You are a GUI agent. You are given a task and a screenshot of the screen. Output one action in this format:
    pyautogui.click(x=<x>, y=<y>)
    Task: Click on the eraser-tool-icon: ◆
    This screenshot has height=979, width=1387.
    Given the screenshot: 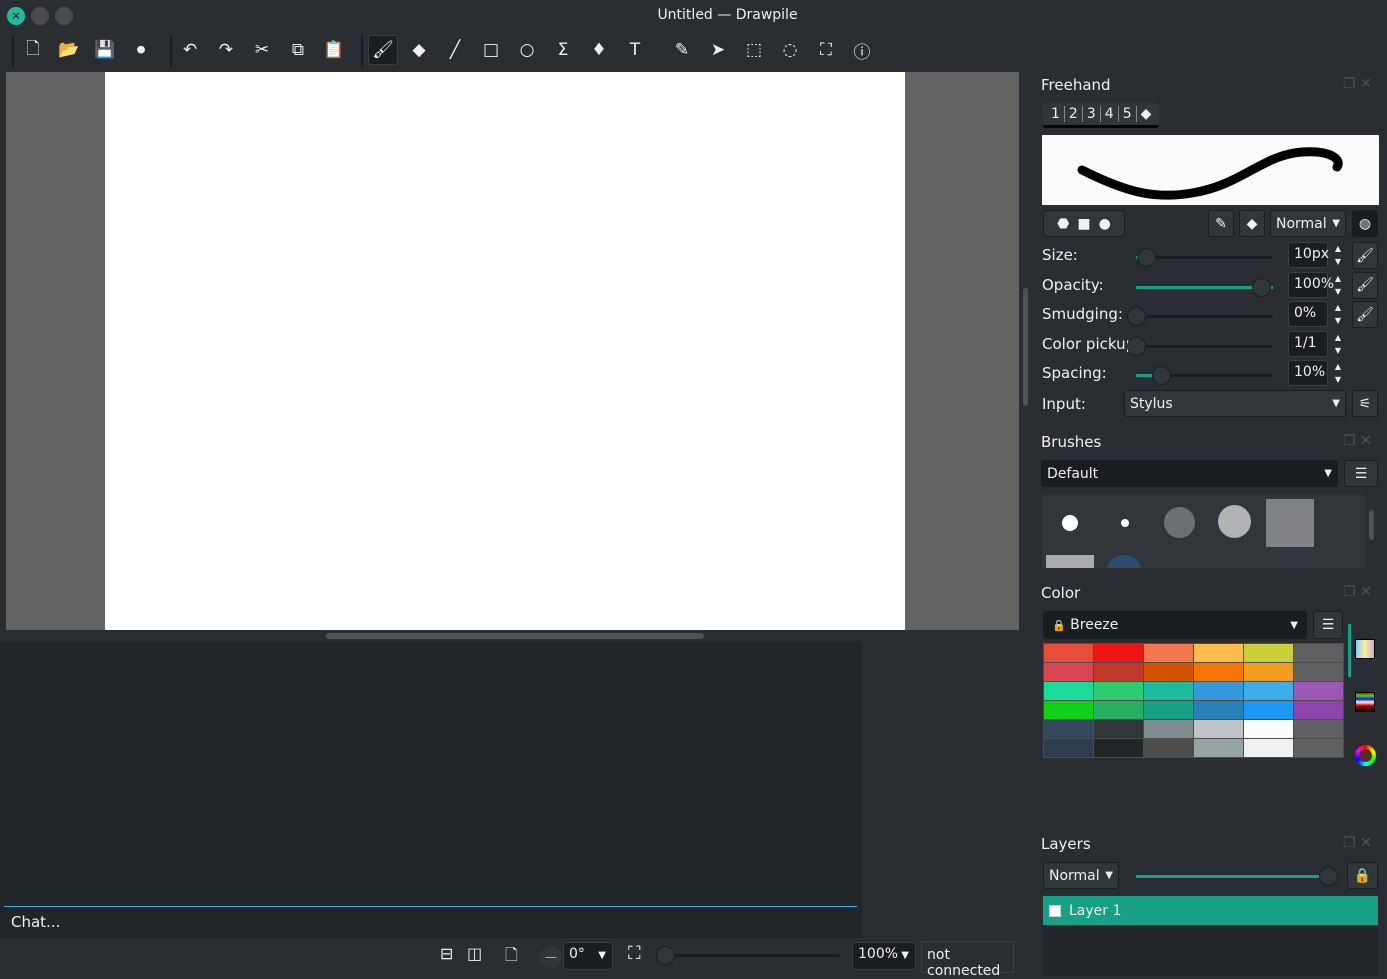 What is the action you would take?
    pyautogui.click(x=419, y=50)
    